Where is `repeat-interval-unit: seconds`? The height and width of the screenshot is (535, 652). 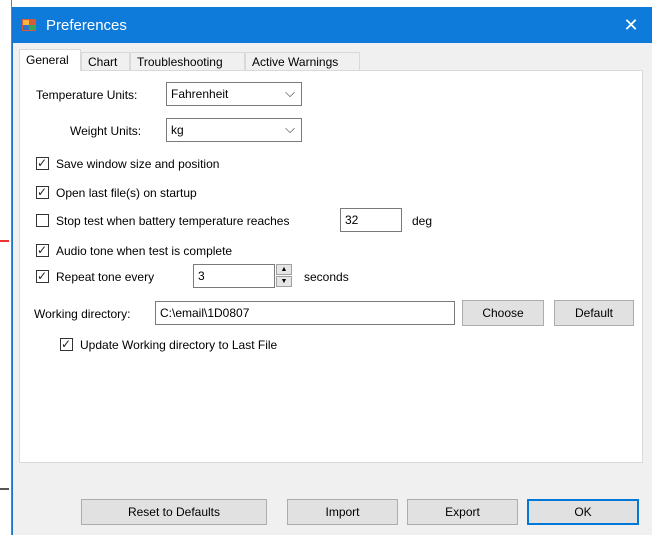 repeat-interval-unit: seconds is located at coordinates (326, 277).